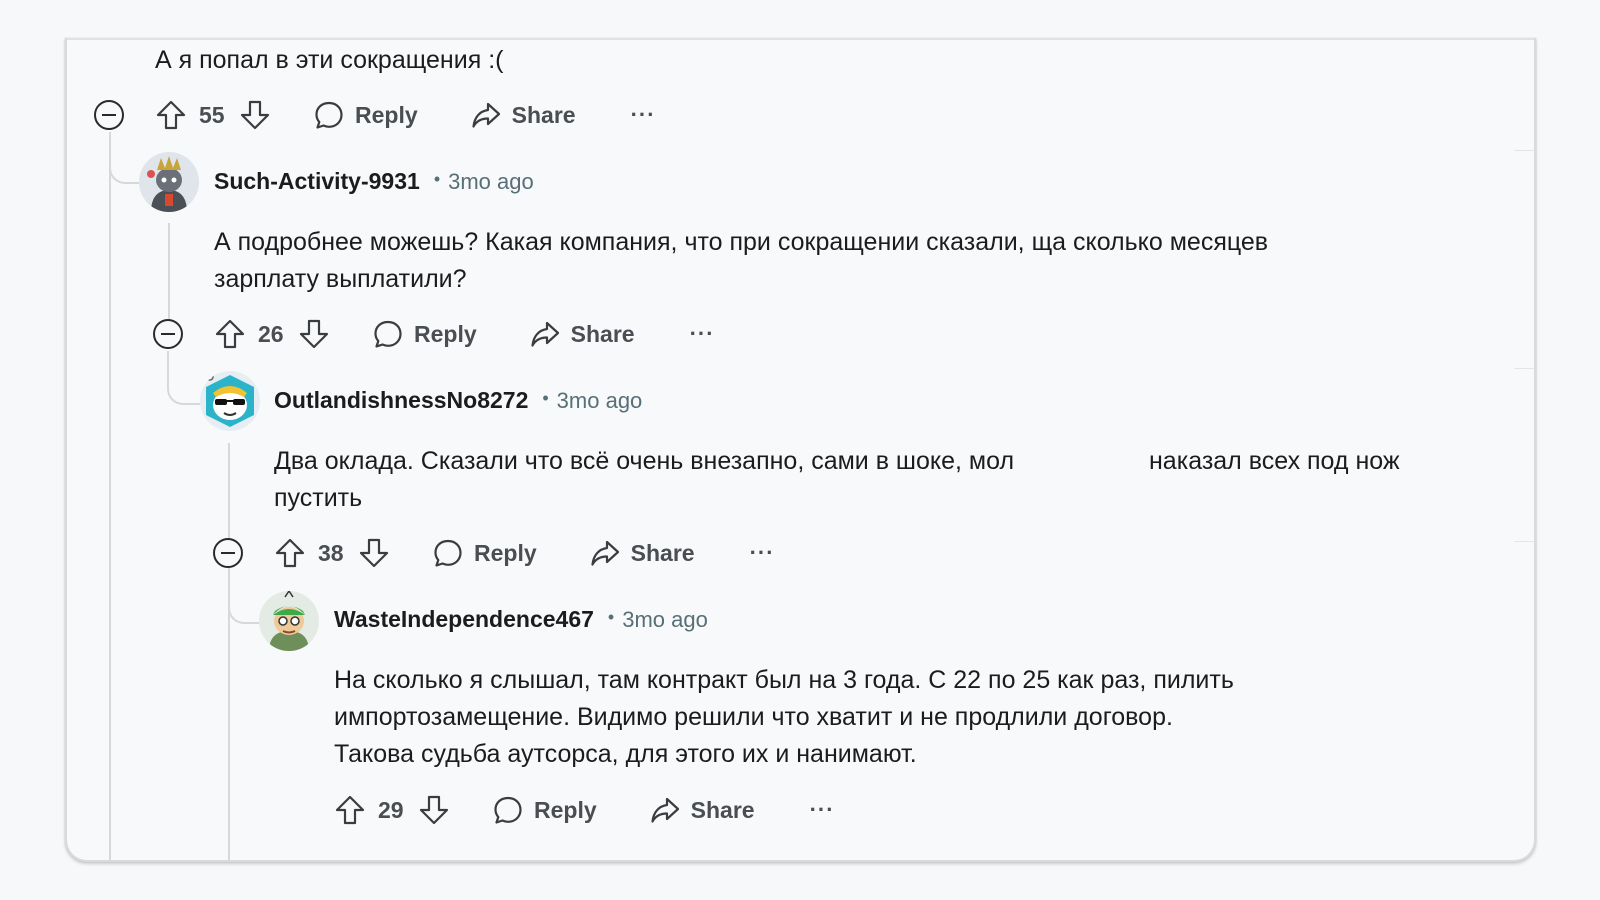  I want to click on comment-header: Such-Activity-9931 • 3mo ago, so click(374, 181).